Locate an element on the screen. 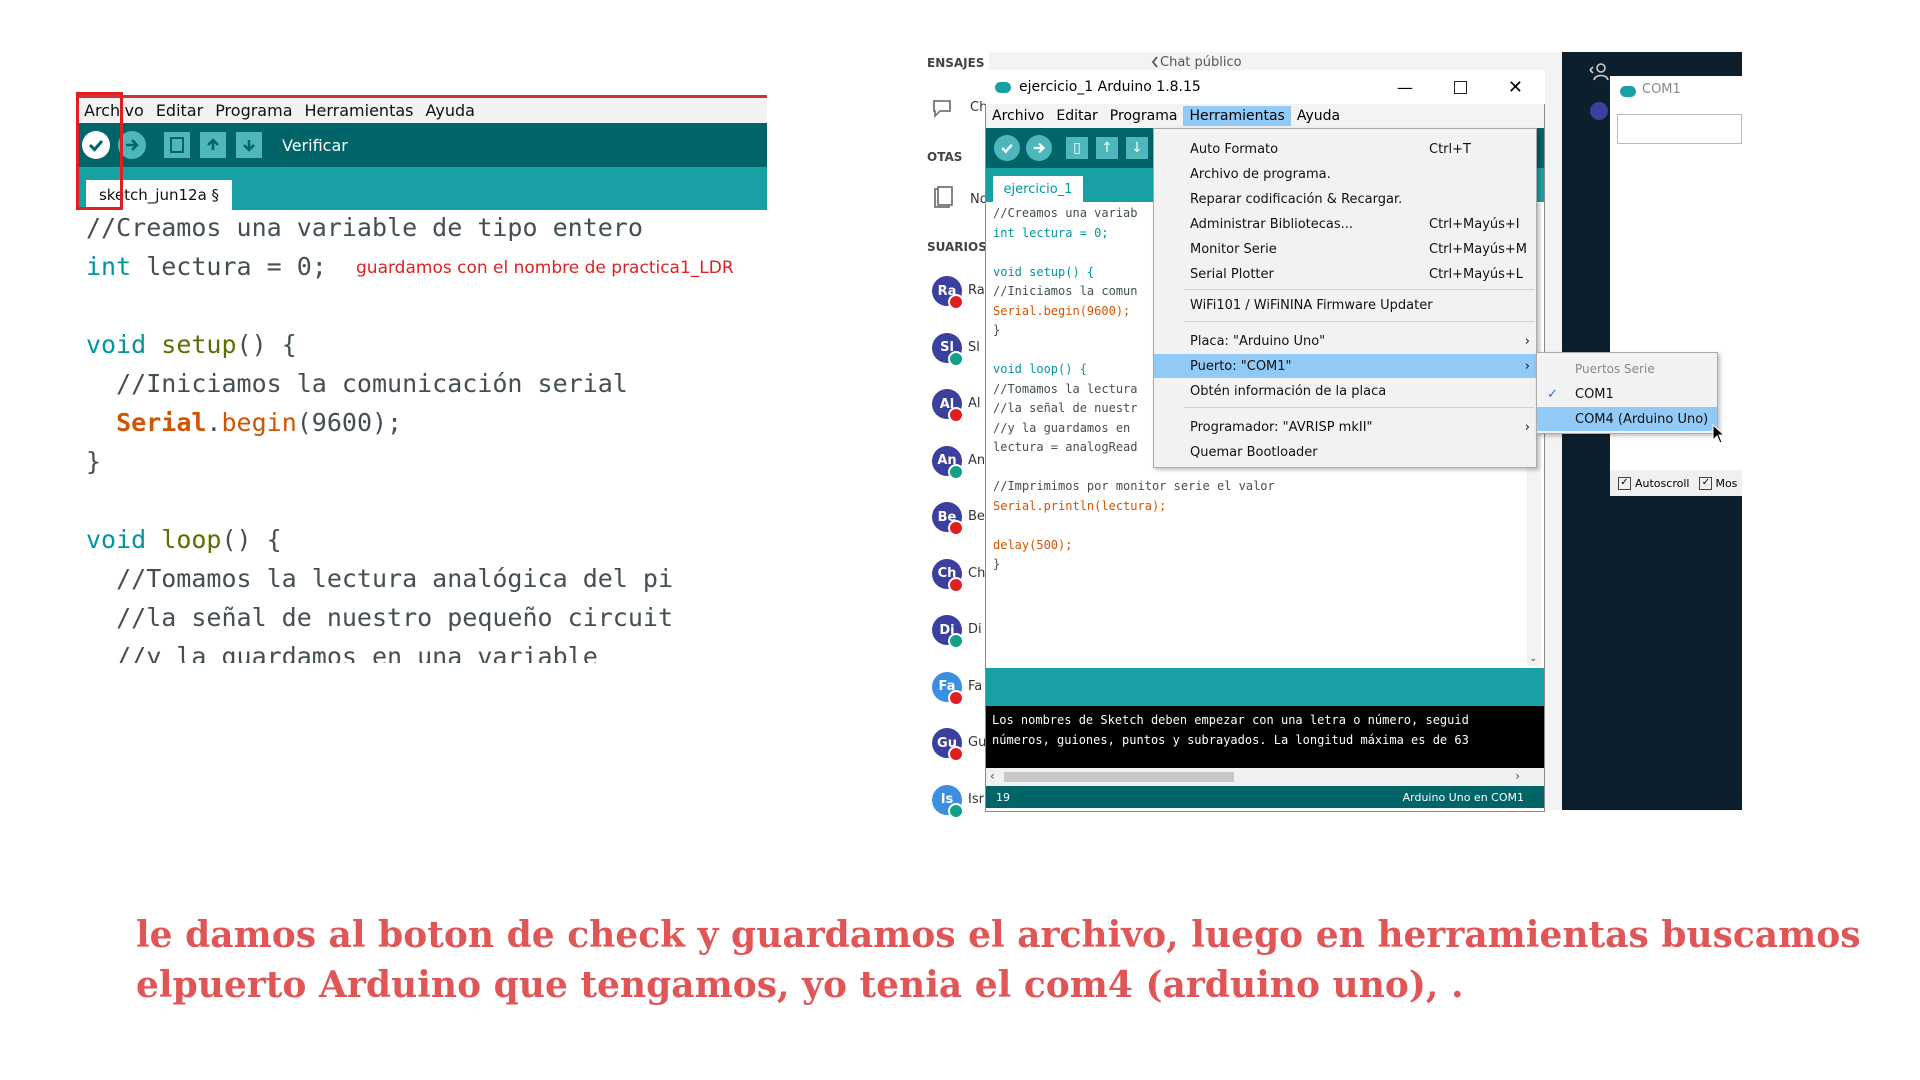 This screenshot has height=1080, width=1920. menu-item-firmware-updater: WiFi101 / WiFiNINA Firmware Updater is located at coordinates (1345, 305).